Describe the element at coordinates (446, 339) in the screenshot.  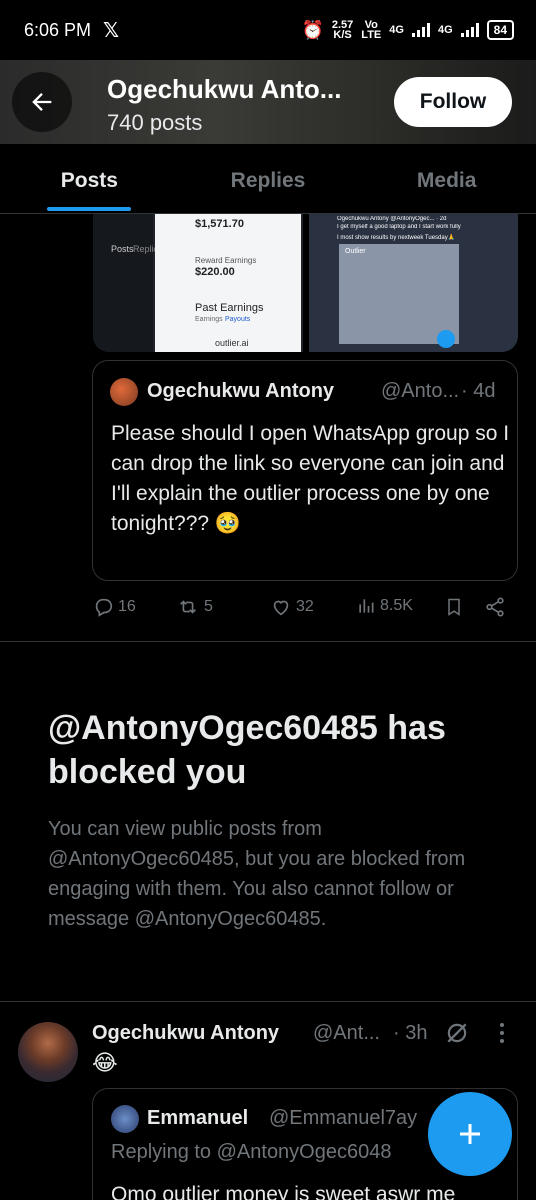
I see `thumb2-fab-icon` at that location.